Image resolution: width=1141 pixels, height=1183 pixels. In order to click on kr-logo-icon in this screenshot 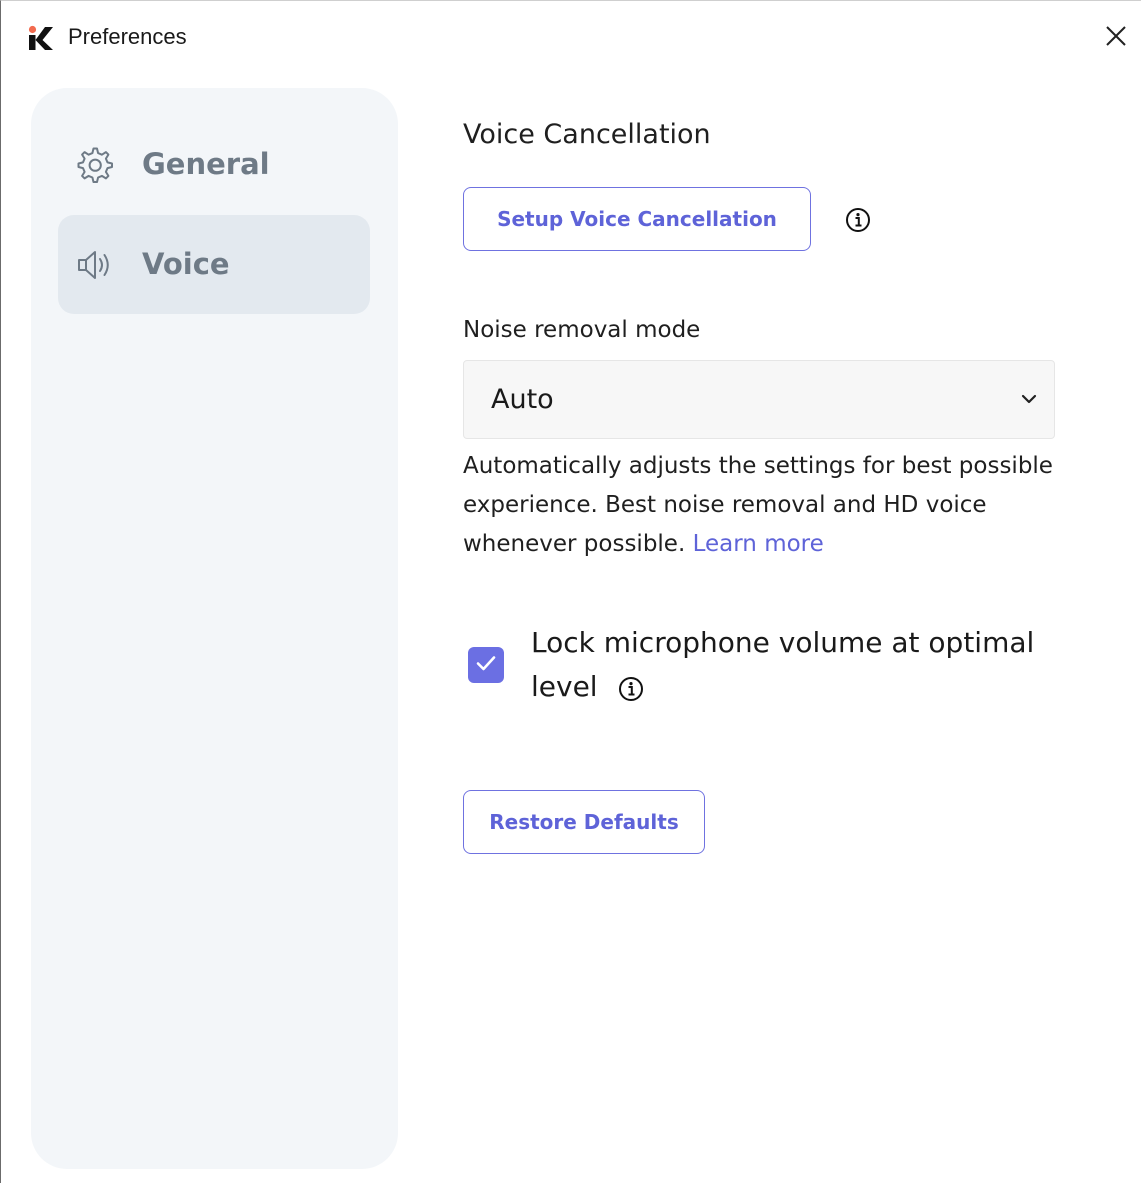, I will do `click(41, 38)`.